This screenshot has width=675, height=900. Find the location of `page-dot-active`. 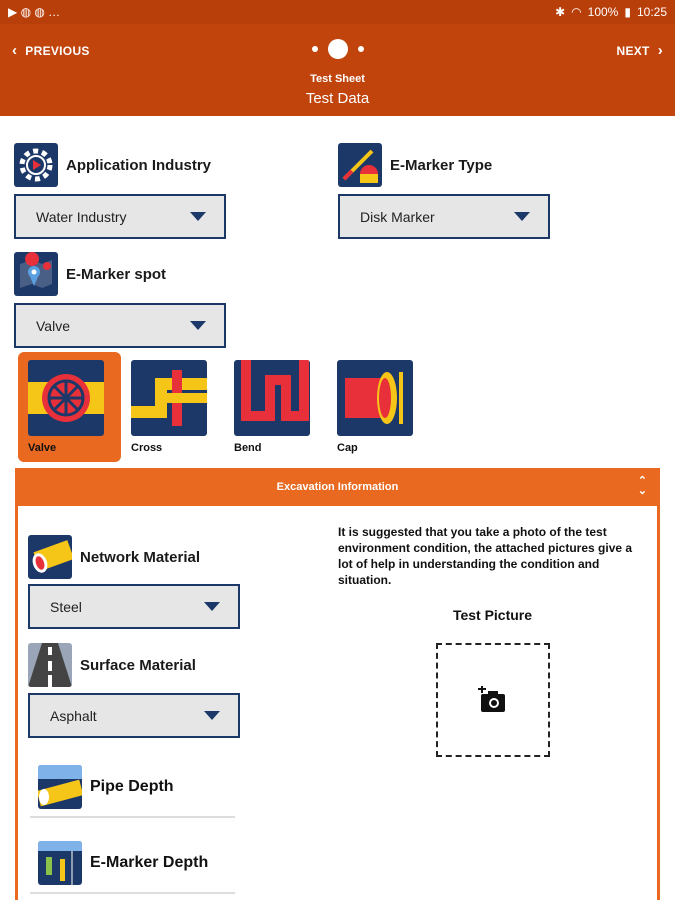

page-dot-active is located at coordinates (337, 49).